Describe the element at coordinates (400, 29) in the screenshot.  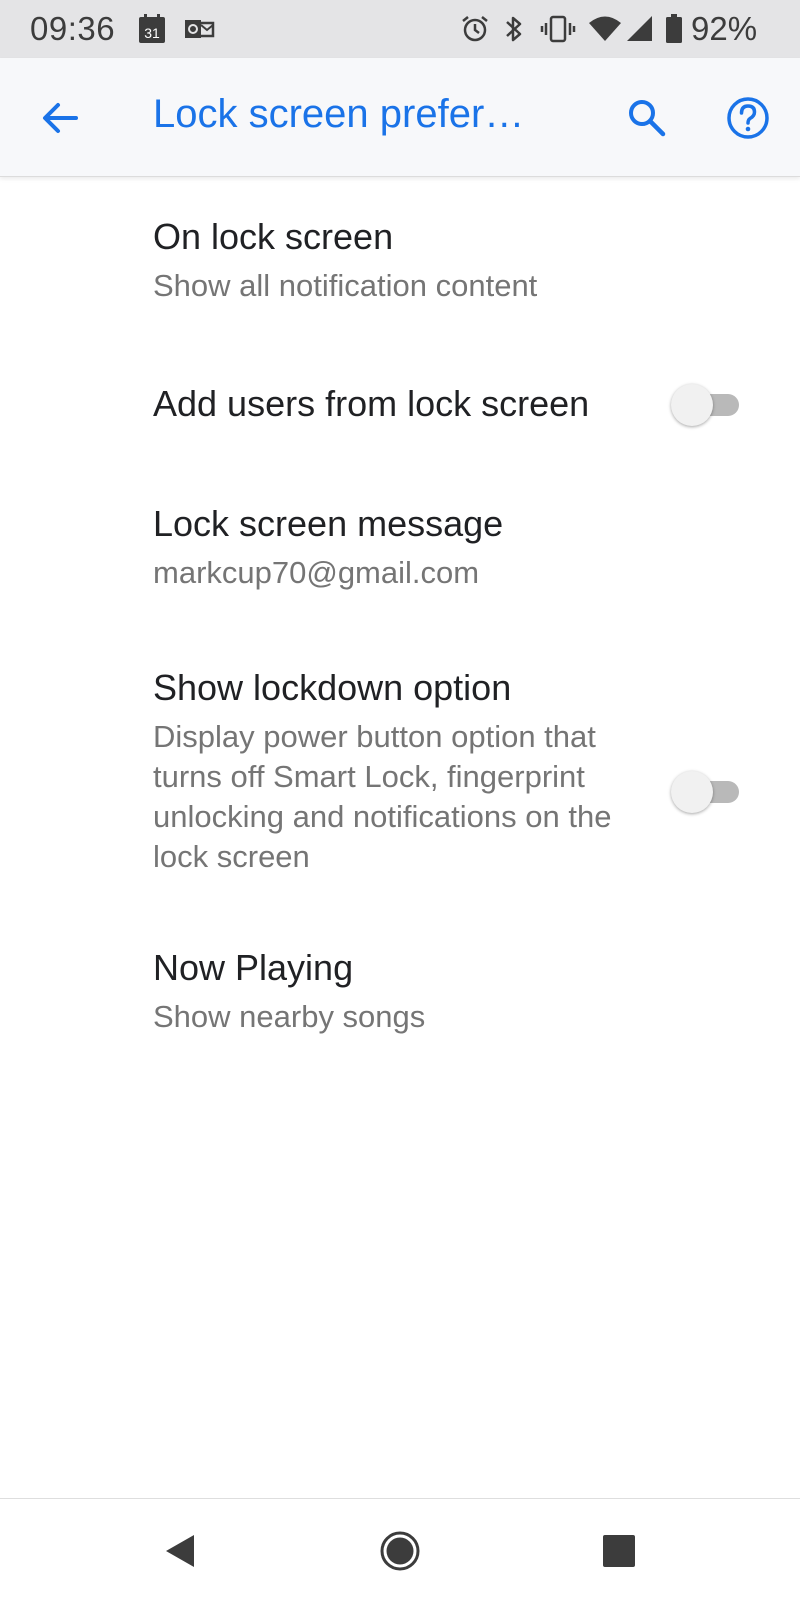
I see `status-bar: 09:36 31 92%` at that location.